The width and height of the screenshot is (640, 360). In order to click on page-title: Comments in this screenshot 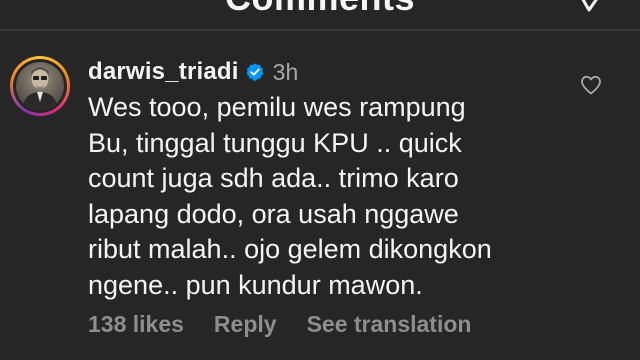, I will do `click(320, 9)`.